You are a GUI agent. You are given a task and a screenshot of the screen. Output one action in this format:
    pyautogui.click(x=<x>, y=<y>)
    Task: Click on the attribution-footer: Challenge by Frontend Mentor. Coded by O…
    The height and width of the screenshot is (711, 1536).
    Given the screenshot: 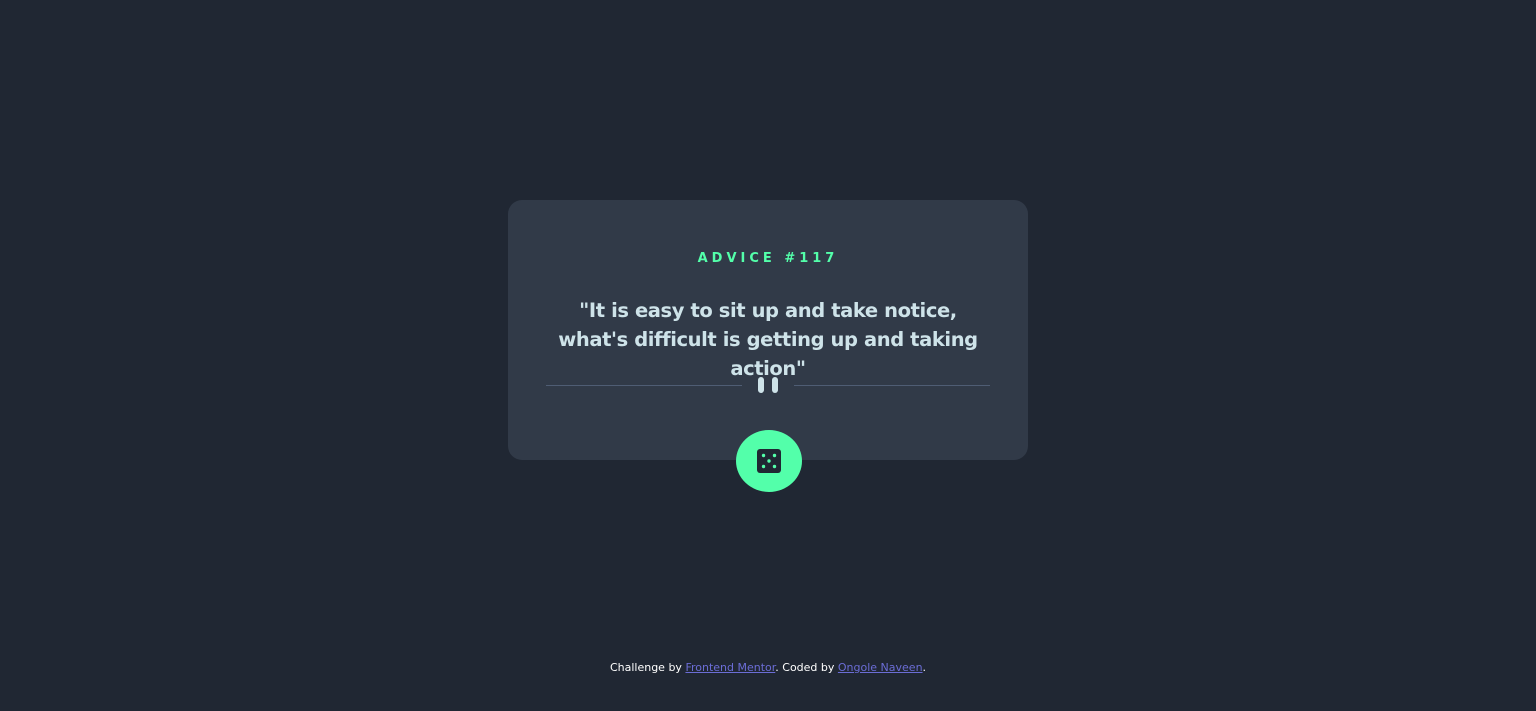 What is the action you would take?
    pyautogui.click(x=768, y=667)
    